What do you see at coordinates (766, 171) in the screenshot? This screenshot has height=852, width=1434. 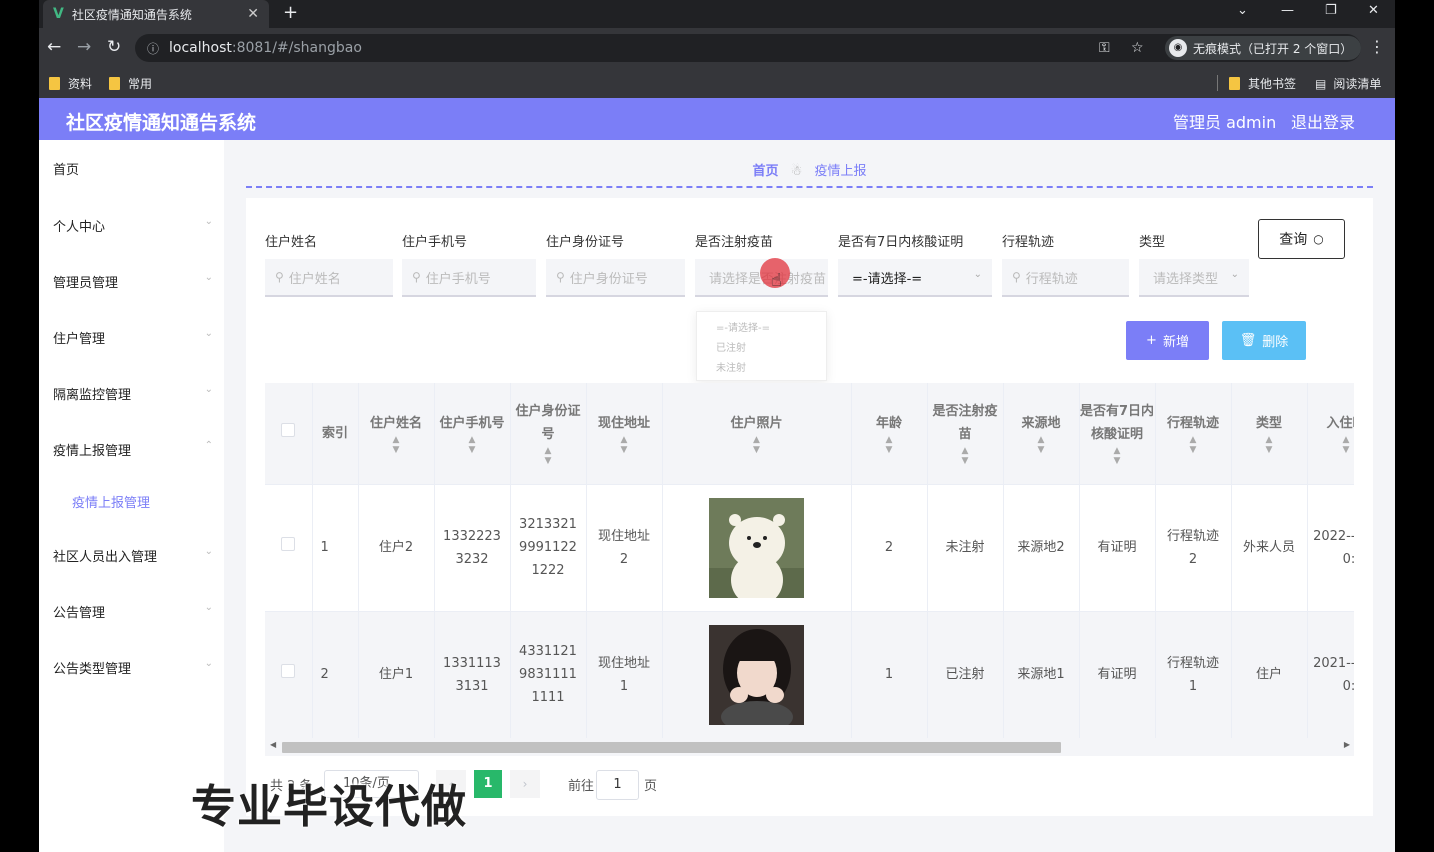 I see `breadcrumb-home: 首页` at bounding box center [766, 171].